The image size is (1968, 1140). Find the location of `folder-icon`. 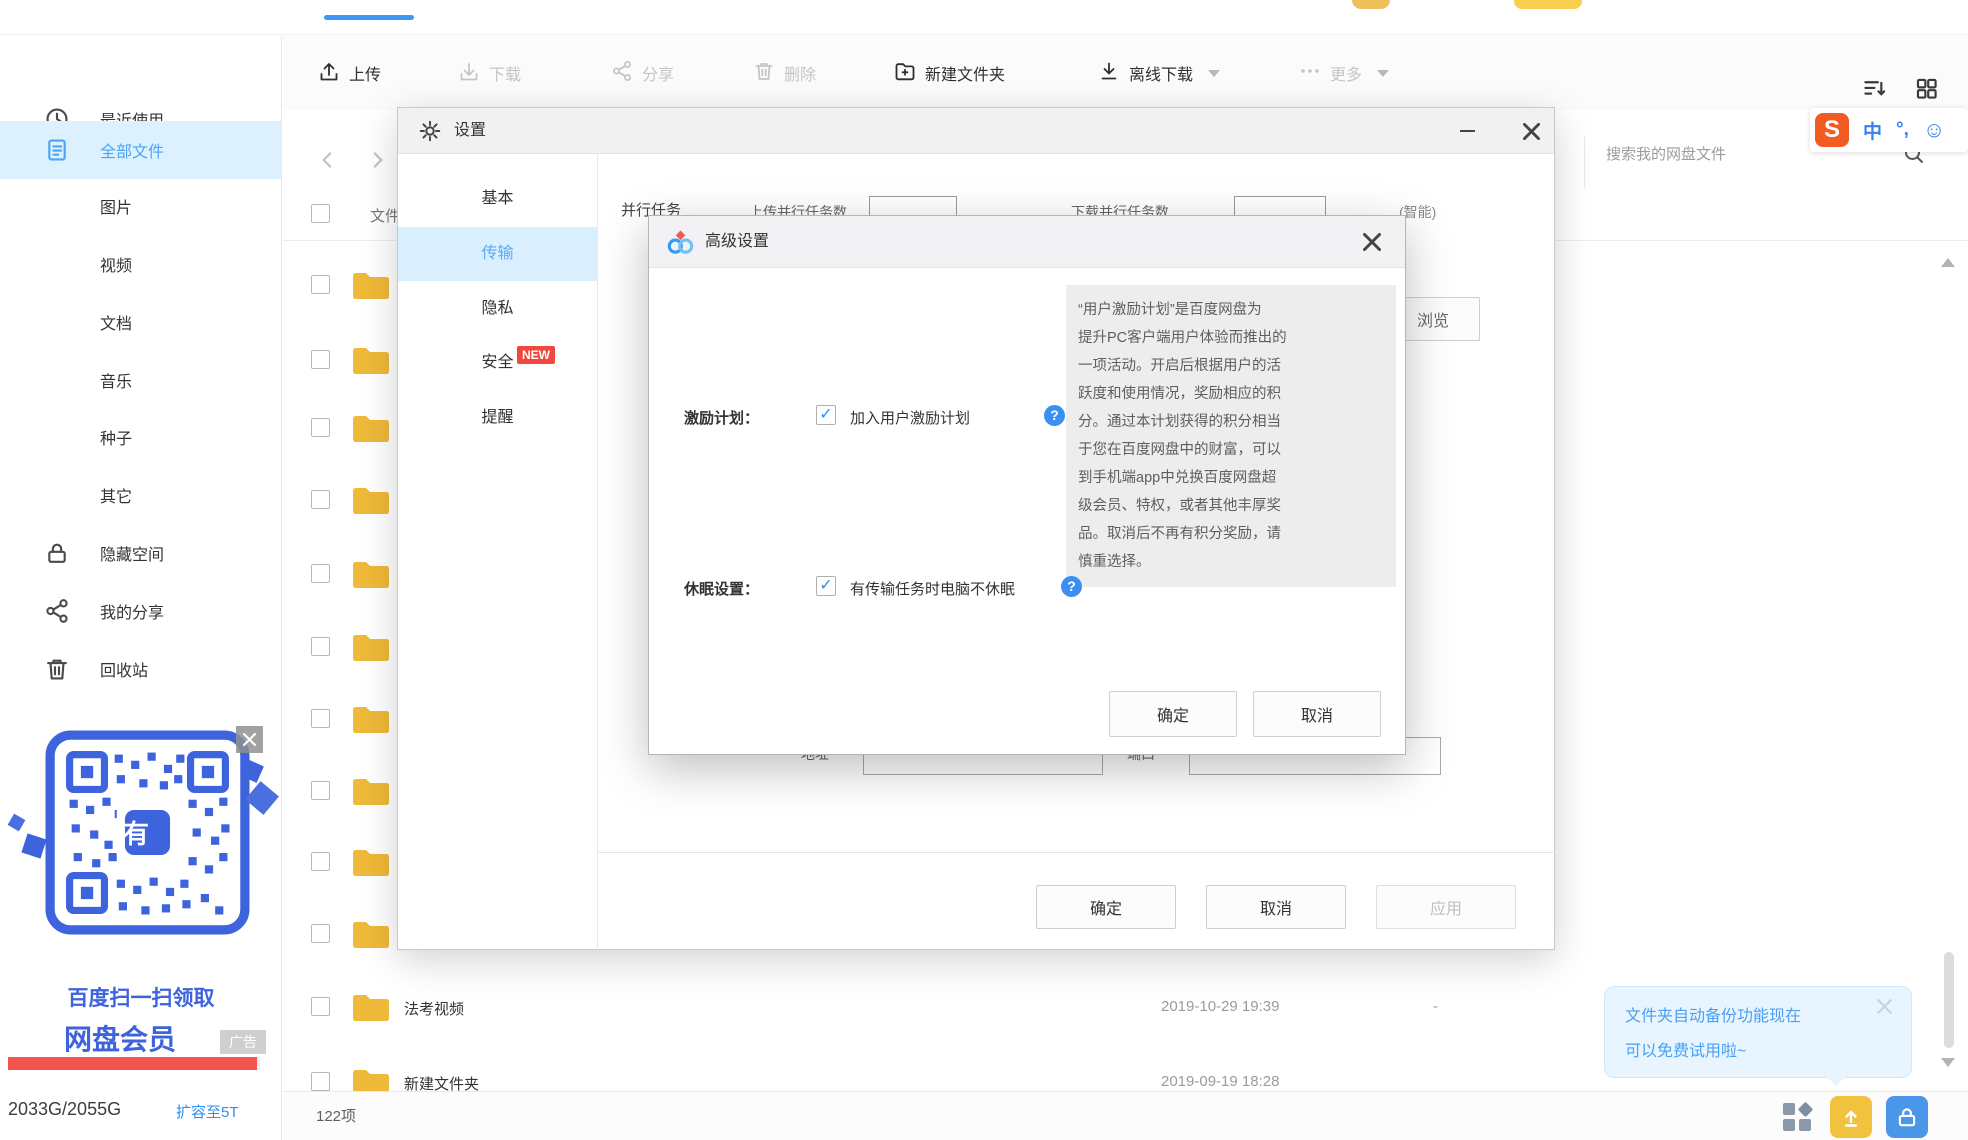

folder-icon is located at coordinates (371, 576).